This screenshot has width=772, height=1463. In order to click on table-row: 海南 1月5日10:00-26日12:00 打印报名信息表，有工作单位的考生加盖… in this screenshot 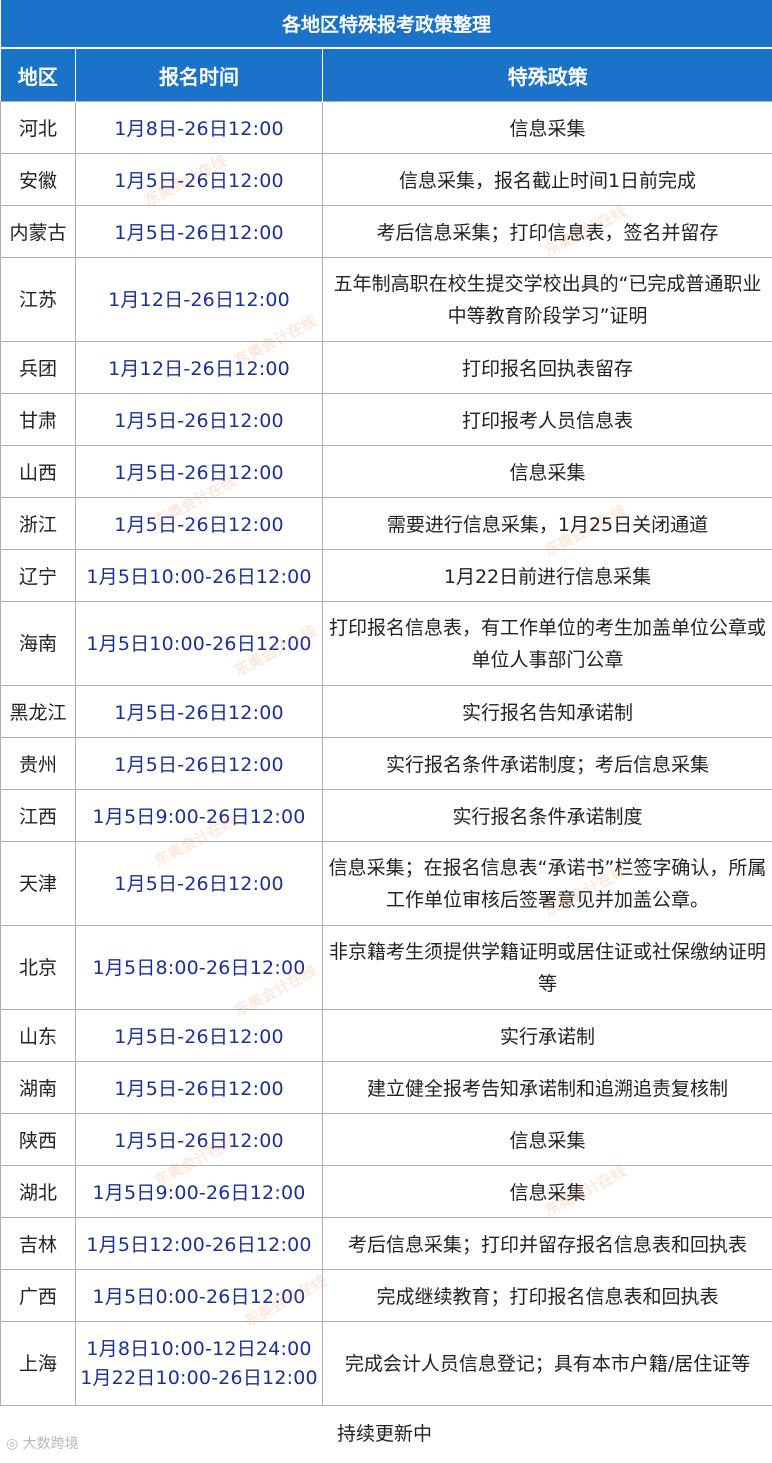, I will do `click(386, 643)`.